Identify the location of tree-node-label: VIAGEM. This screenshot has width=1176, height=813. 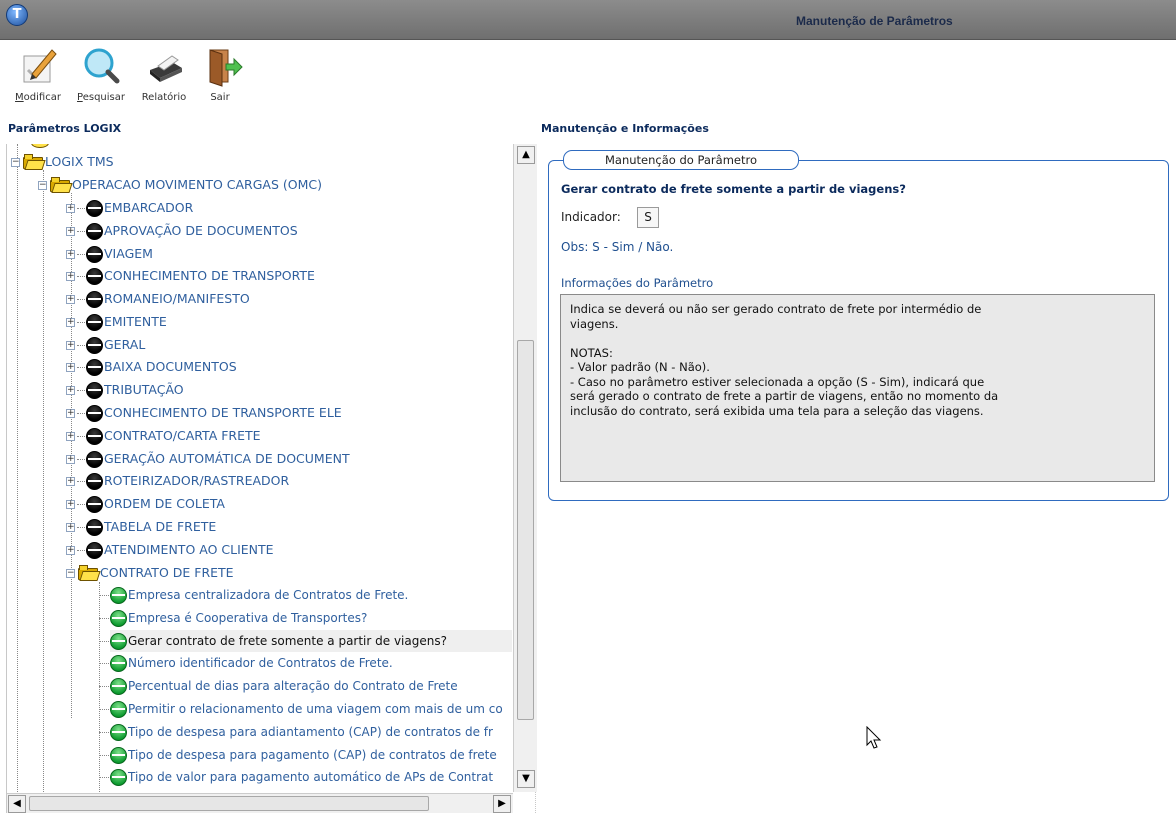
(128, 253).